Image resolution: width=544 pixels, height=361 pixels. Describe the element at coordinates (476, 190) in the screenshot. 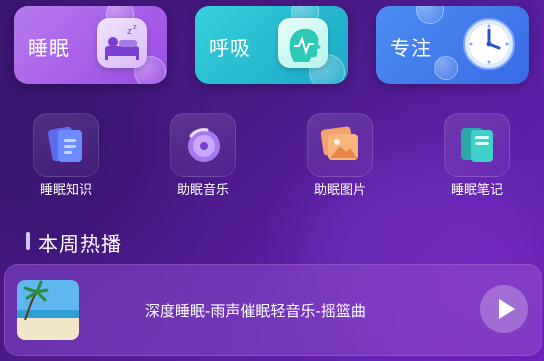

I see `feature-label: 睡眠笔记` at that location.